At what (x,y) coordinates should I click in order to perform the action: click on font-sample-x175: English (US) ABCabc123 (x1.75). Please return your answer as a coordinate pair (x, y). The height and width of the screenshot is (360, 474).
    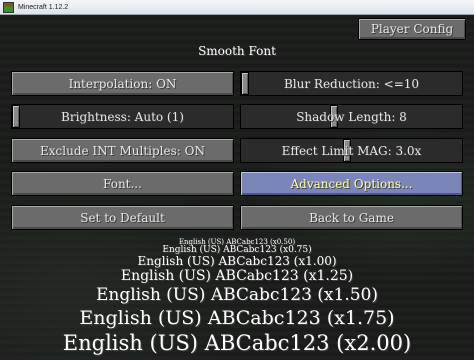
    Looking at the image, I should click on (237, 318).